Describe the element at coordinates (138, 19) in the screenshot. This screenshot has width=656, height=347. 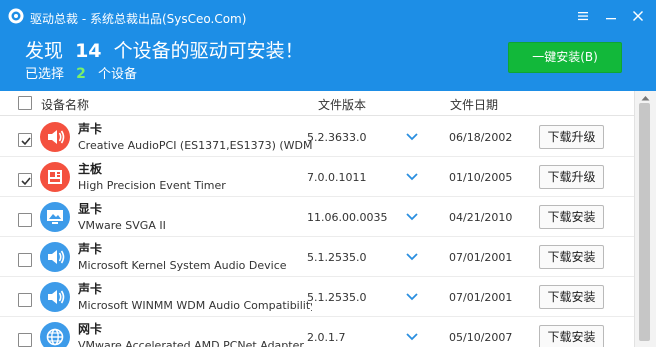
I see `window-title: 驱动总裁 - 系统总裁出品(SysCeo.Com)` at that location.